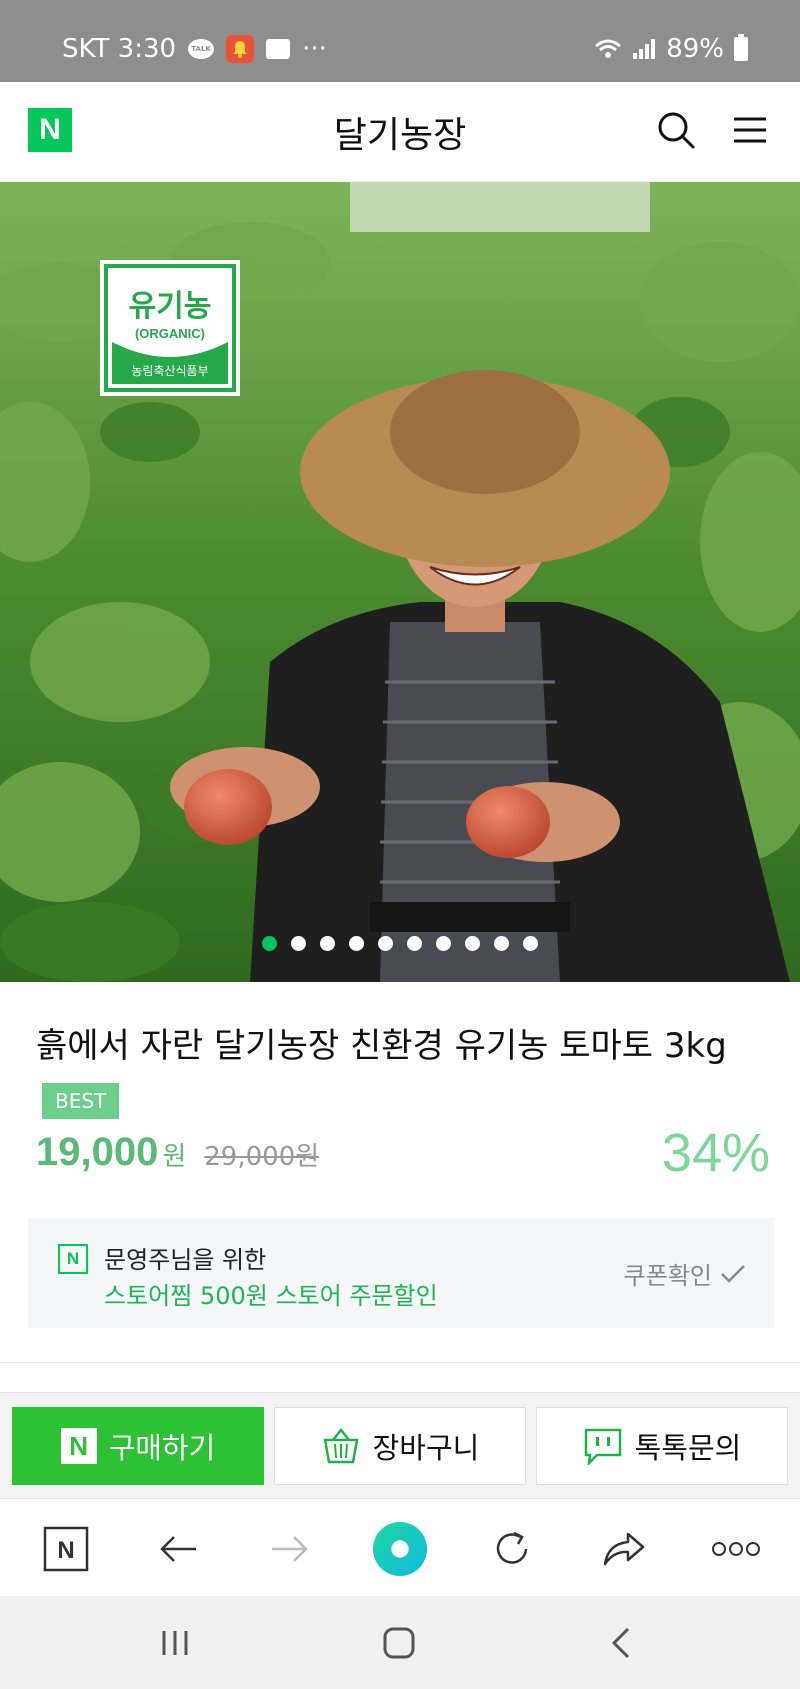 The image size is (800, 1689). Describe the element at coordinates (624, 1549) in the screenshot. I see `share-icon` at that location.